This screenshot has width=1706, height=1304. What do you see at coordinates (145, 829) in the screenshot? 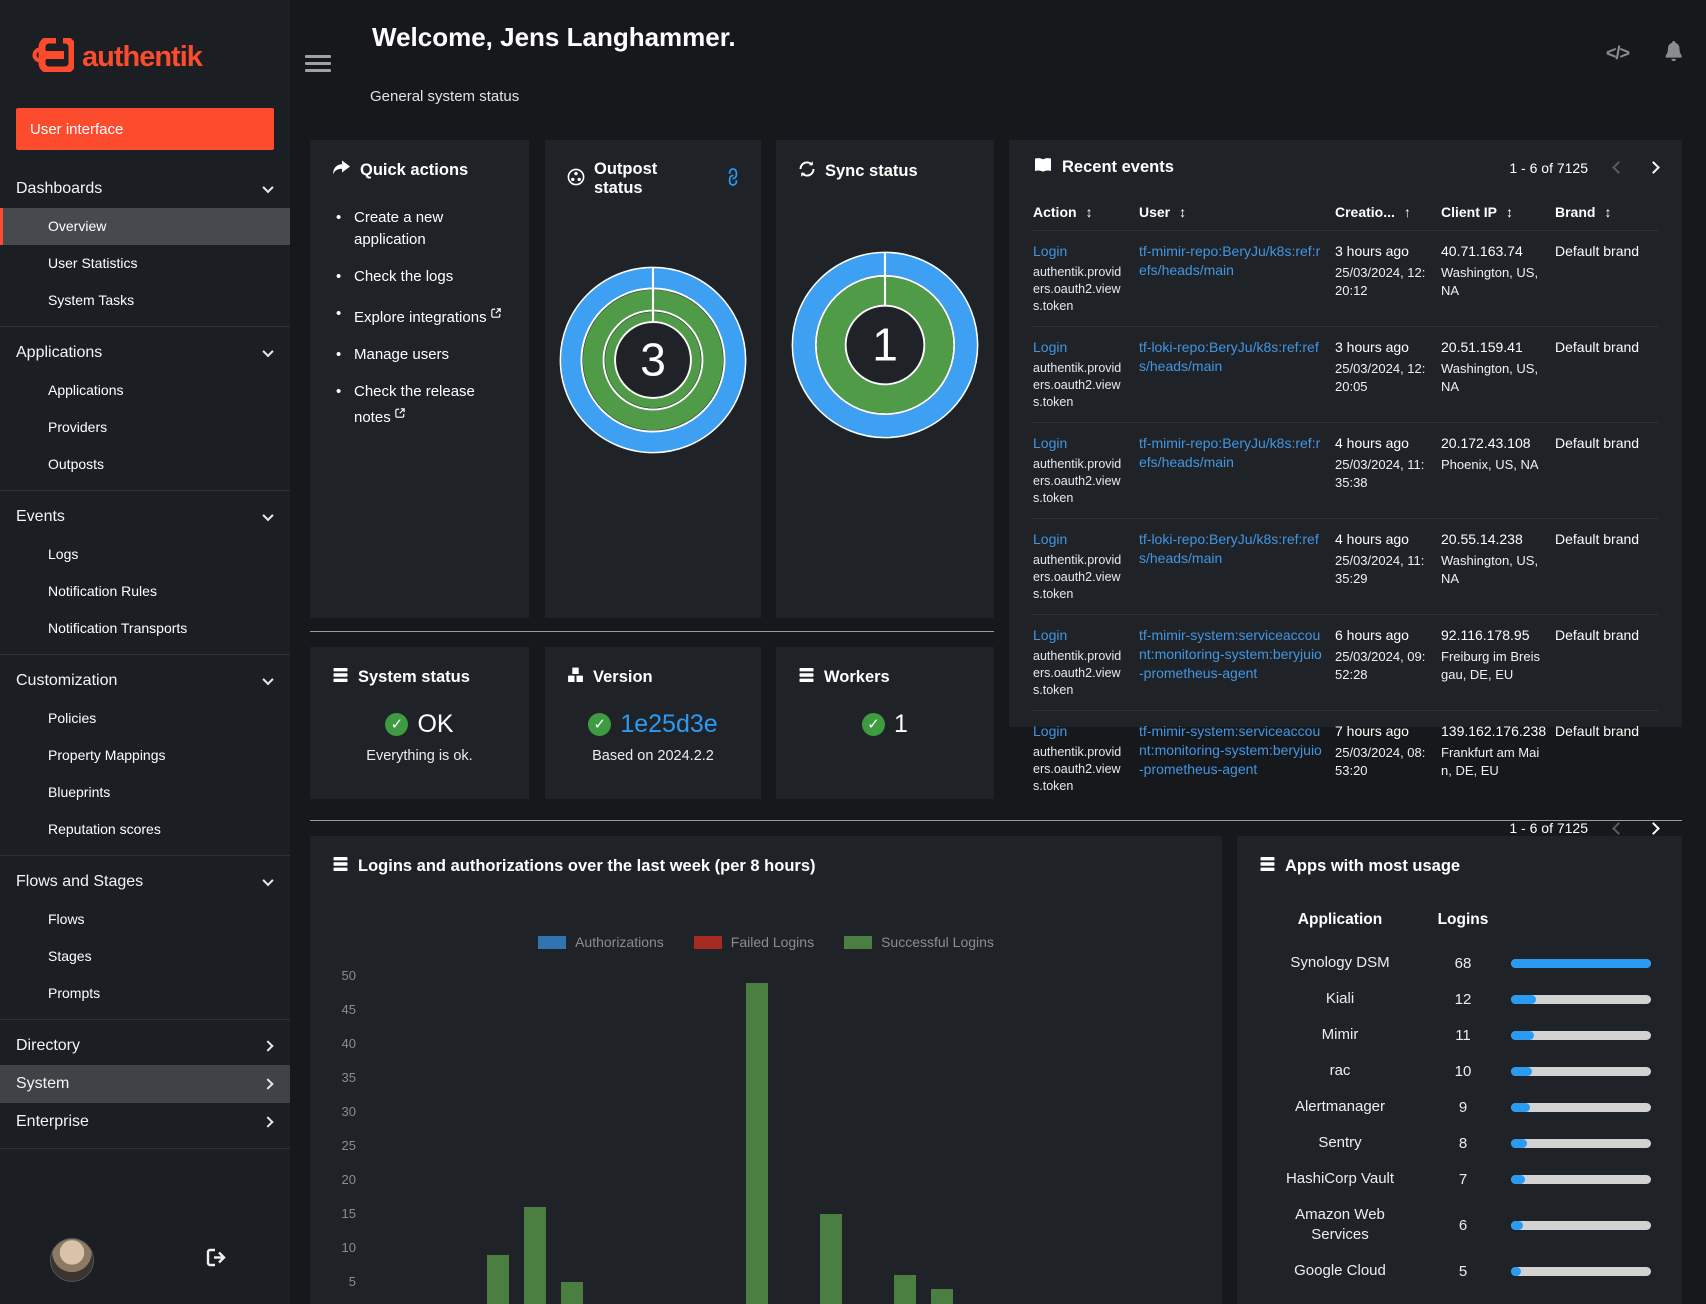
I see `sidebar-item-reputation-scores: Reputation scores` at bounding box center [145, 829].